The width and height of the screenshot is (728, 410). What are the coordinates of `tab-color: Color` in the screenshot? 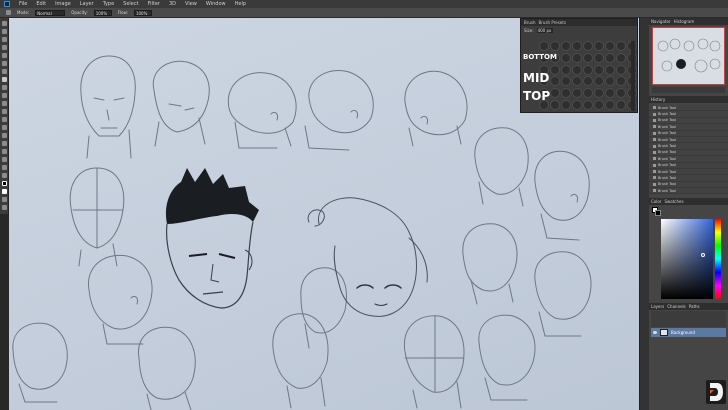 It's located at (656, 201).